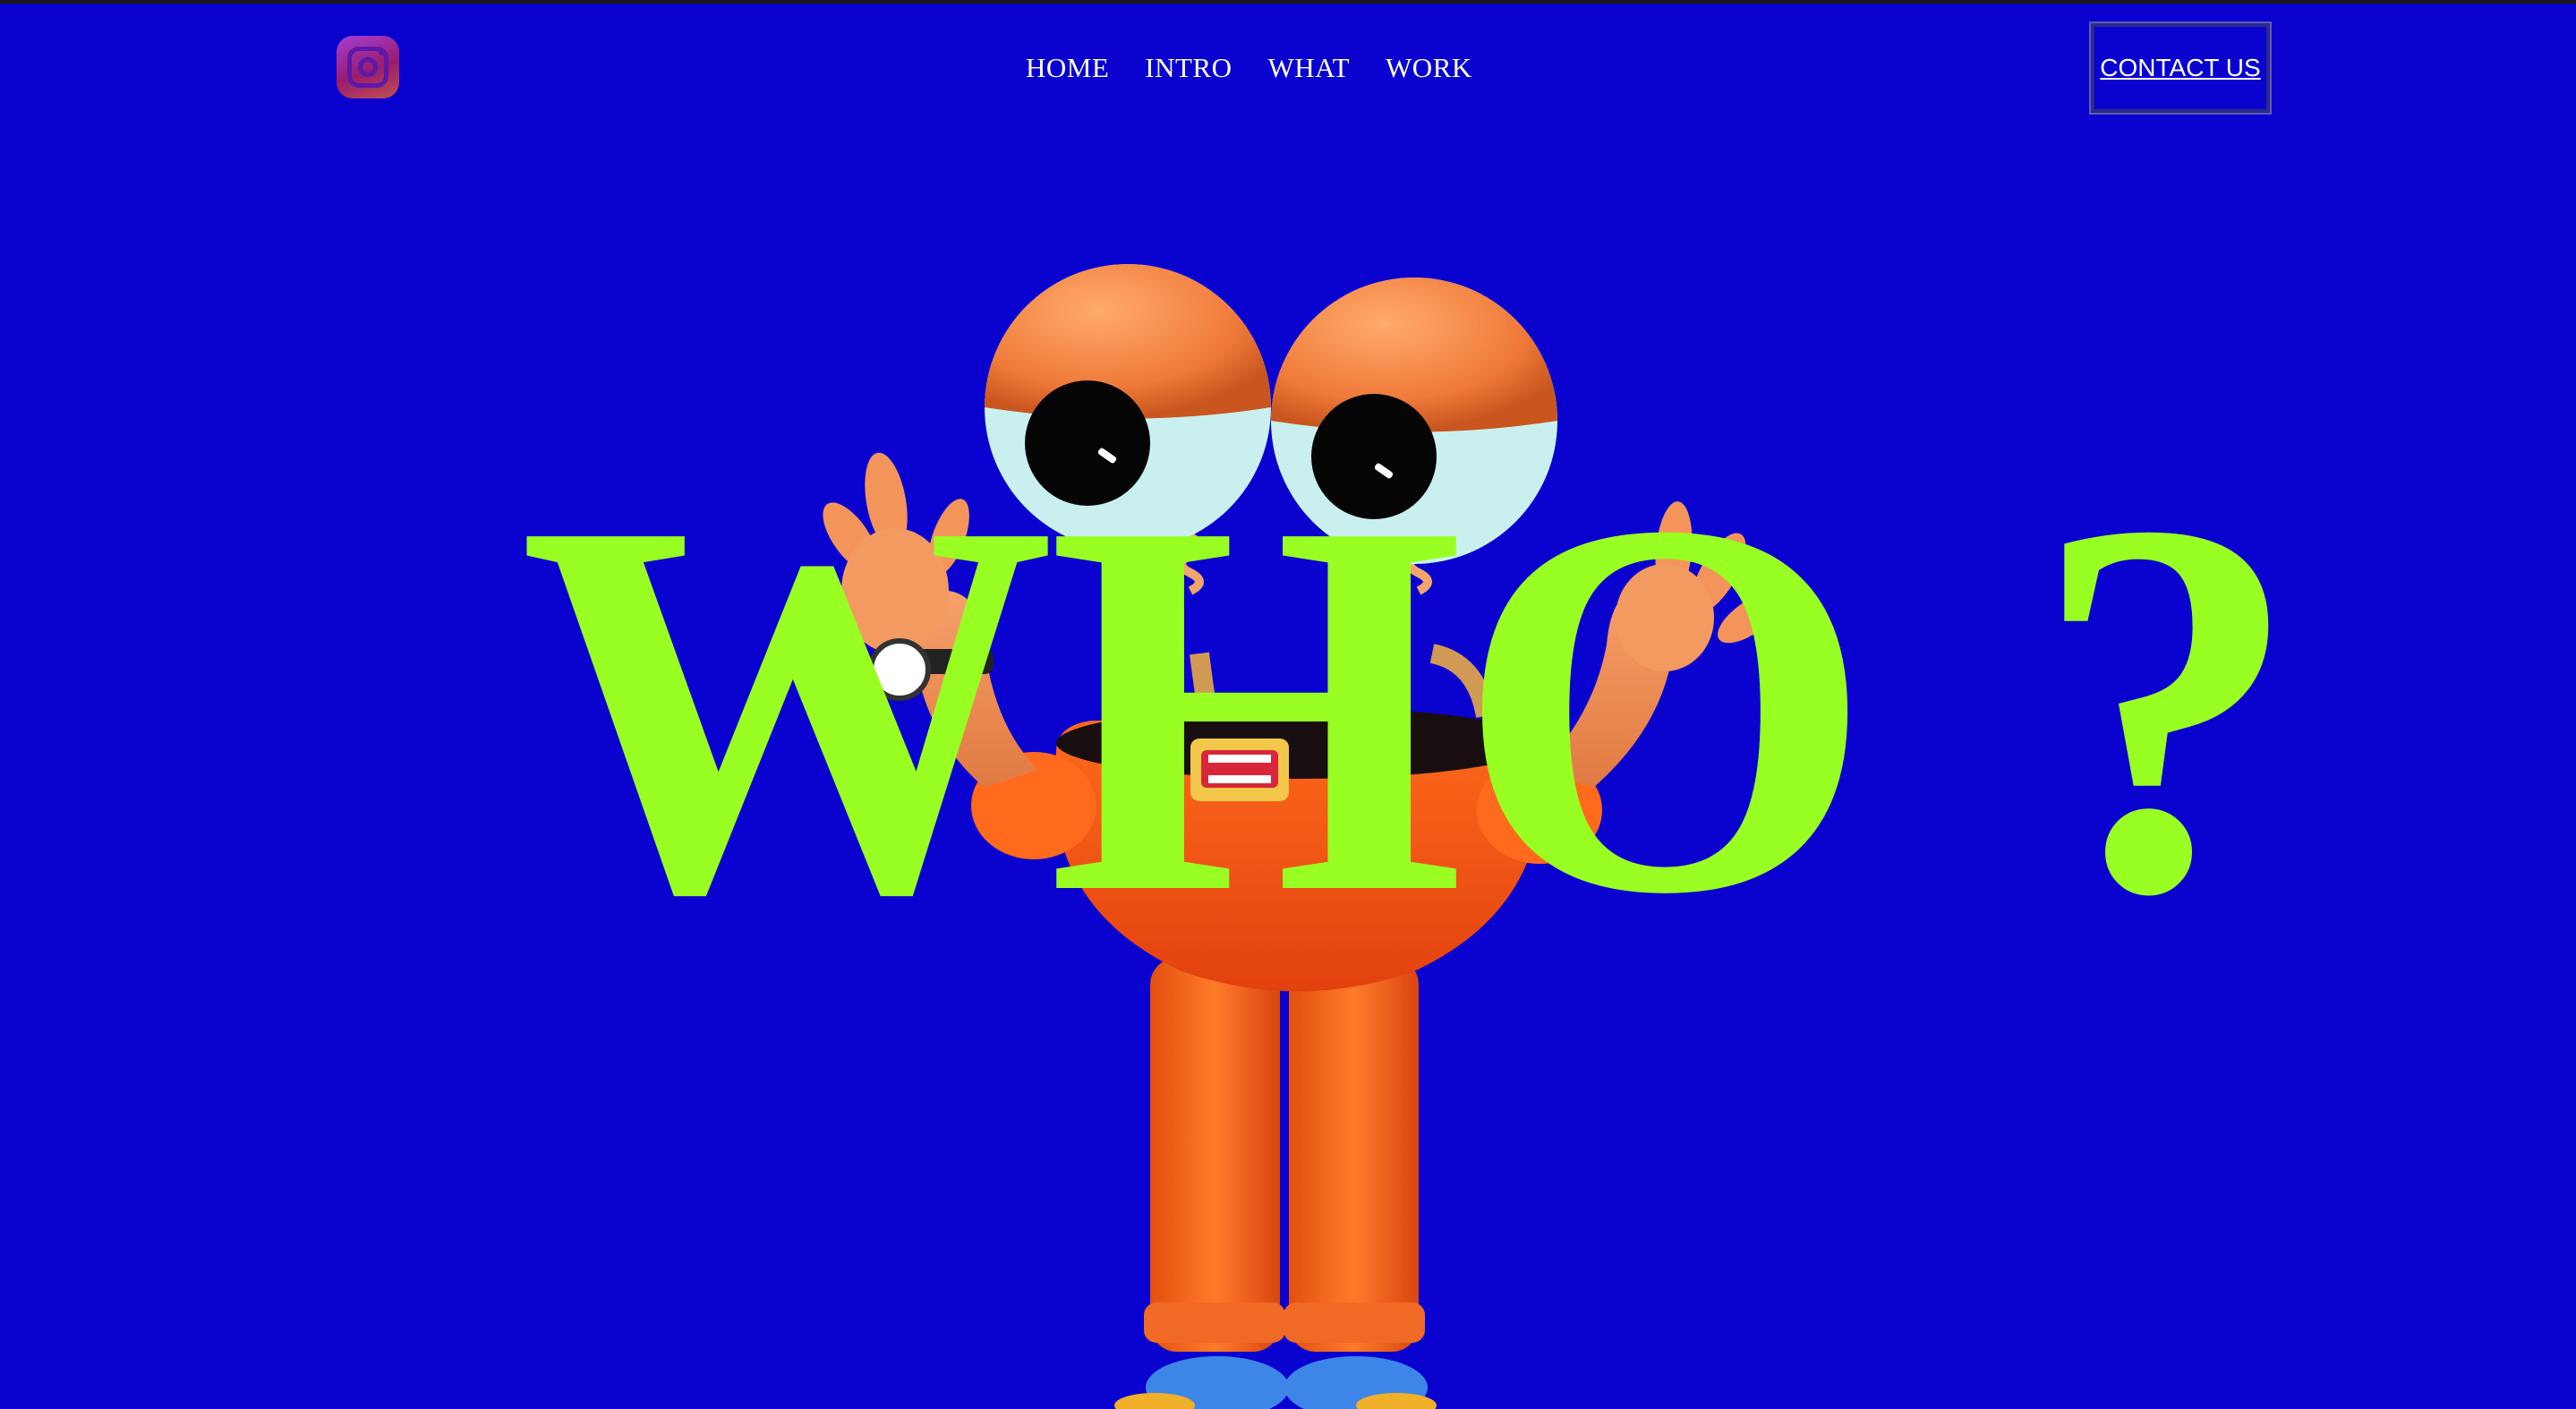 The height and width of the screenshot is (1409, 2576). I want to click on main-nav: HOME INTRO WHAT WORK, so click(1249, 68).